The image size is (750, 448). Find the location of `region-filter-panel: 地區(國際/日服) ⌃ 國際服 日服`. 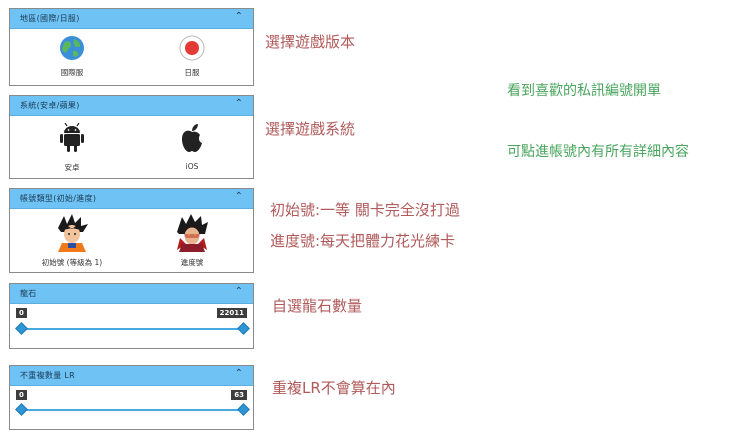

region-filter-panel: 地區(國際/日服) ⌃ 國際服 日服 is located at coordinates (131, 47).